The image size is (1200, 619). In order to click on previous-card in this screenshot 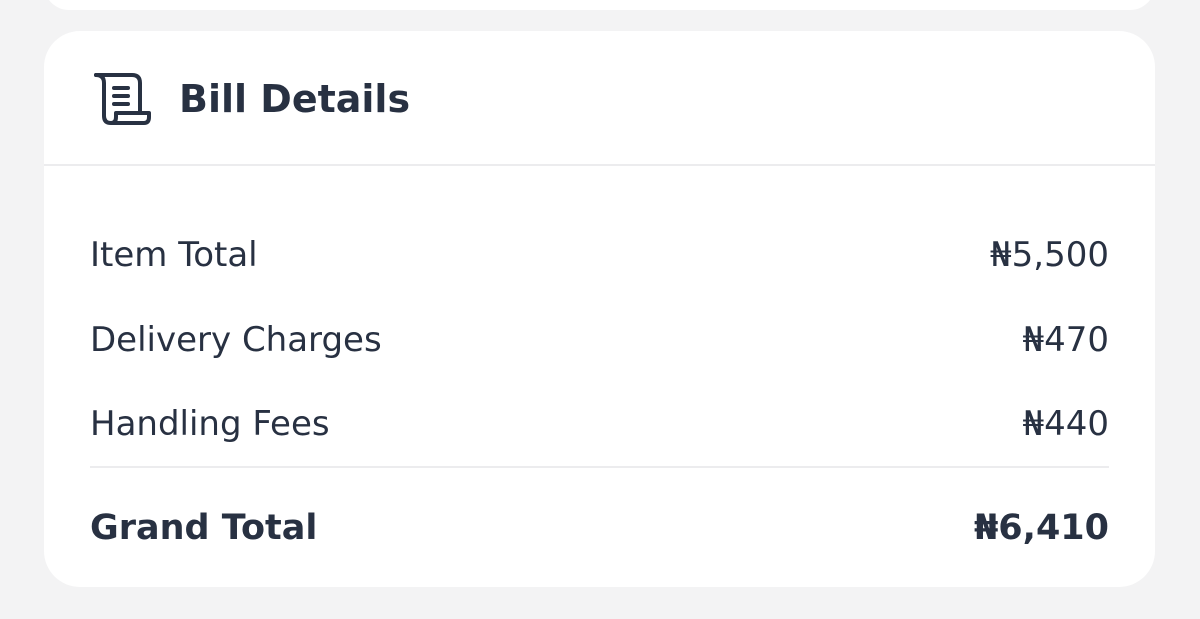, I will do `click(599, 5)`.